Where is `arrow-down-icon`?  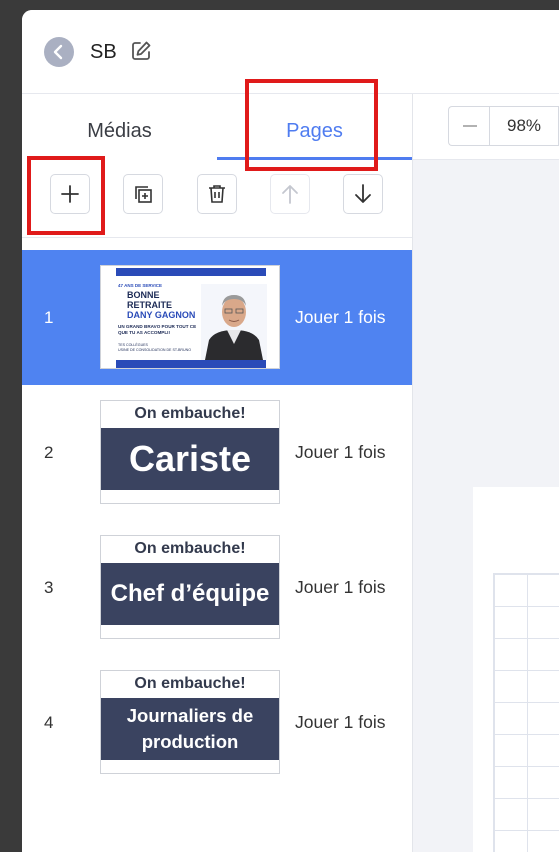
arrow-down-icon is located at coordinates (363, 193).